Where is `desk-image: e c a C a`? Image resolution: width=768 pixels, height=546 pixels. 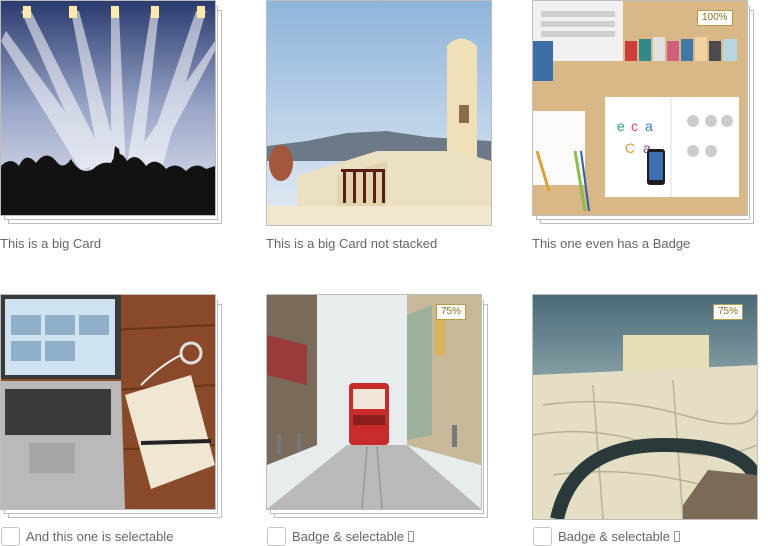 desk-image: e c a C a is located at coordinates (640, 108).